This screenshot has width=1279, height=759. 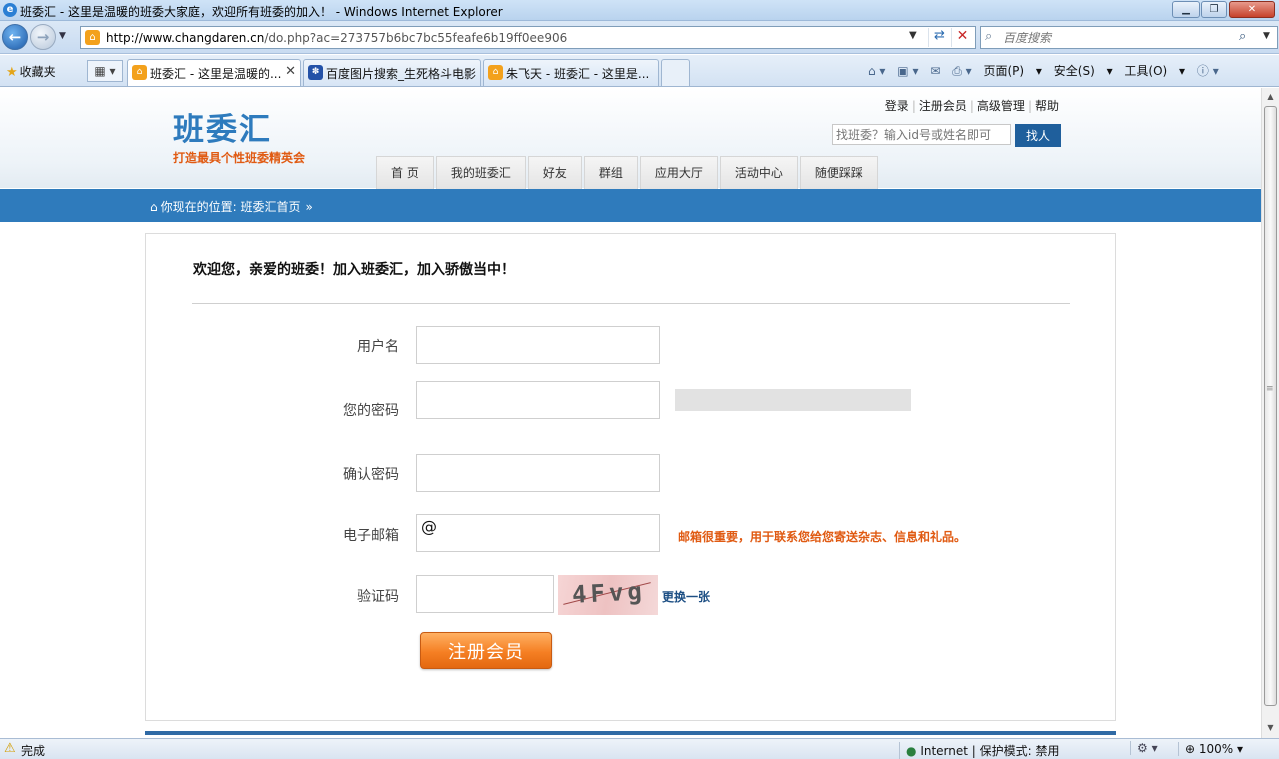 I want to click on help-link: 帮助, so click(x=1047, y=106).